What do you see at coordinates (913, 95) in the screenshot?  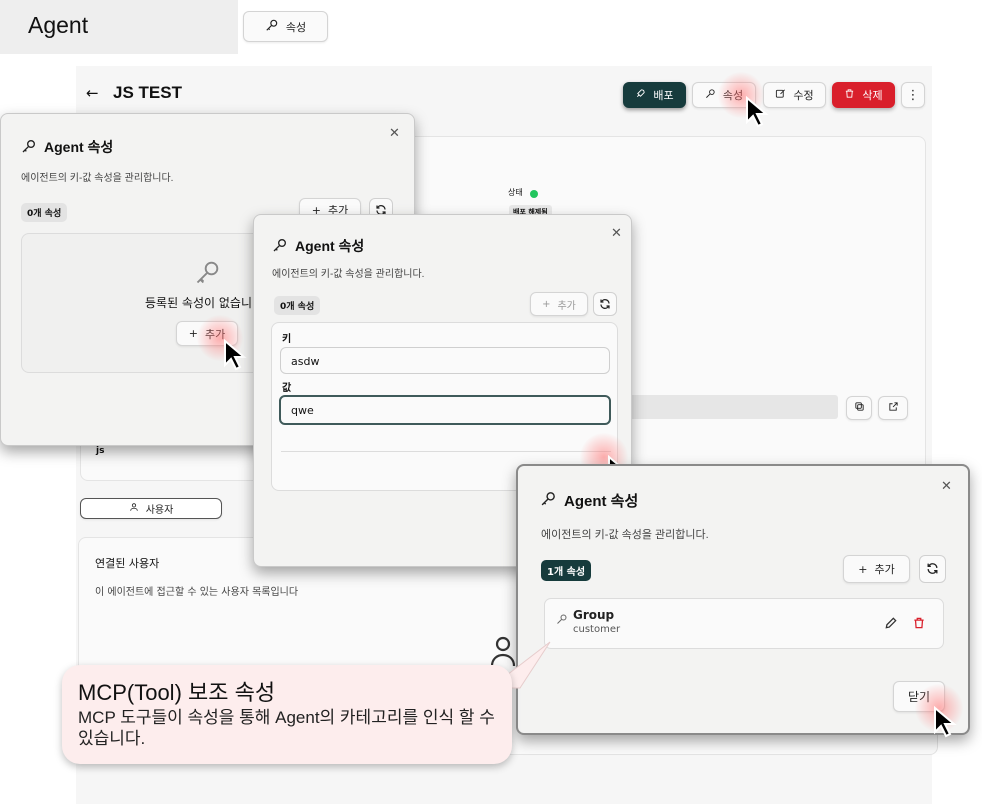 I see `more-options-button: ⋮` at bounding box center [913, 95].